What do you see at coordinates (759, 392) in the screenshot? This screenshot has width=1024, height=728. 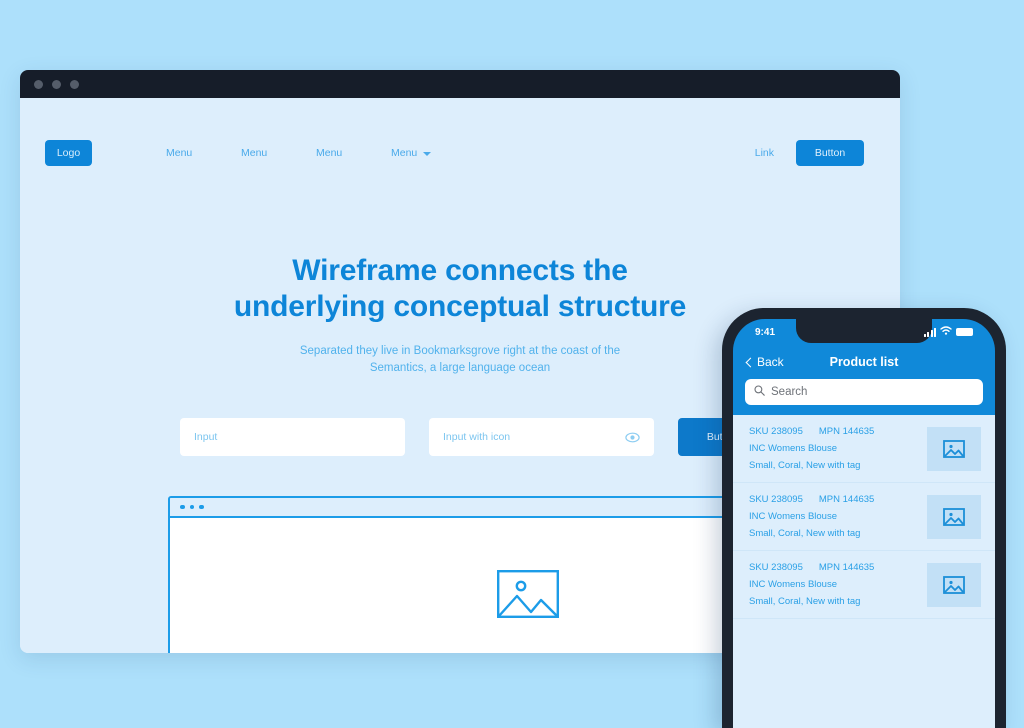 I see `search-icon` at bounding box center [759, 392].